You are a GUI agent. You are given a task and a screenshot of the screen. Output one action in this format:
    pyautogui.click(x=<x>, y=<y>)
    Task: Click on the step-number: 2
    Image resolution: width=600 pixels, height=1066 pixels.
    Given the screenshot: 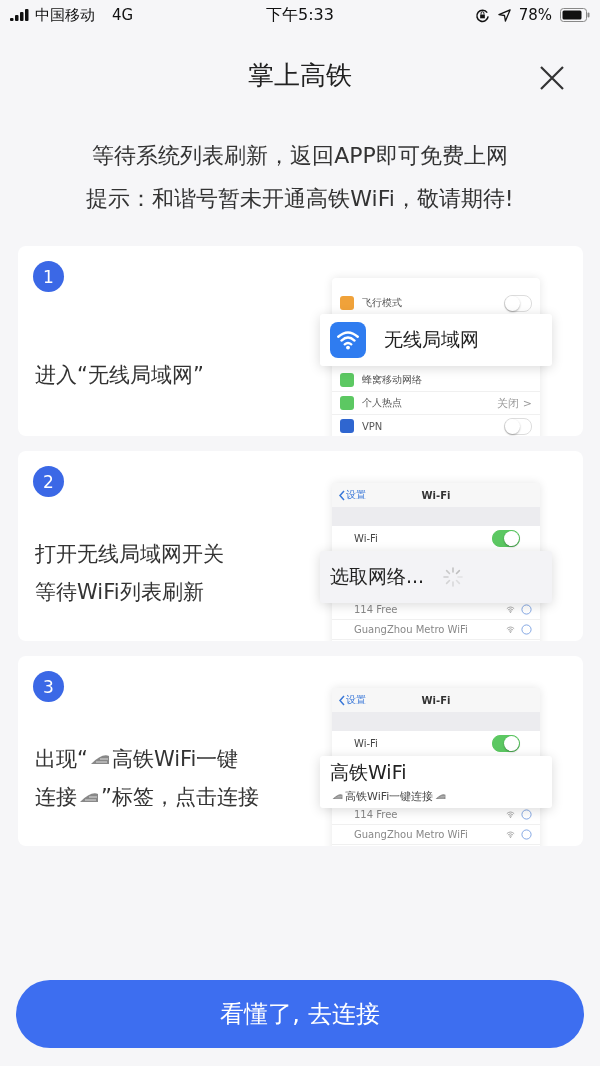 What is the action you would take?
    pyautogui.click(x=48, y=481)
    